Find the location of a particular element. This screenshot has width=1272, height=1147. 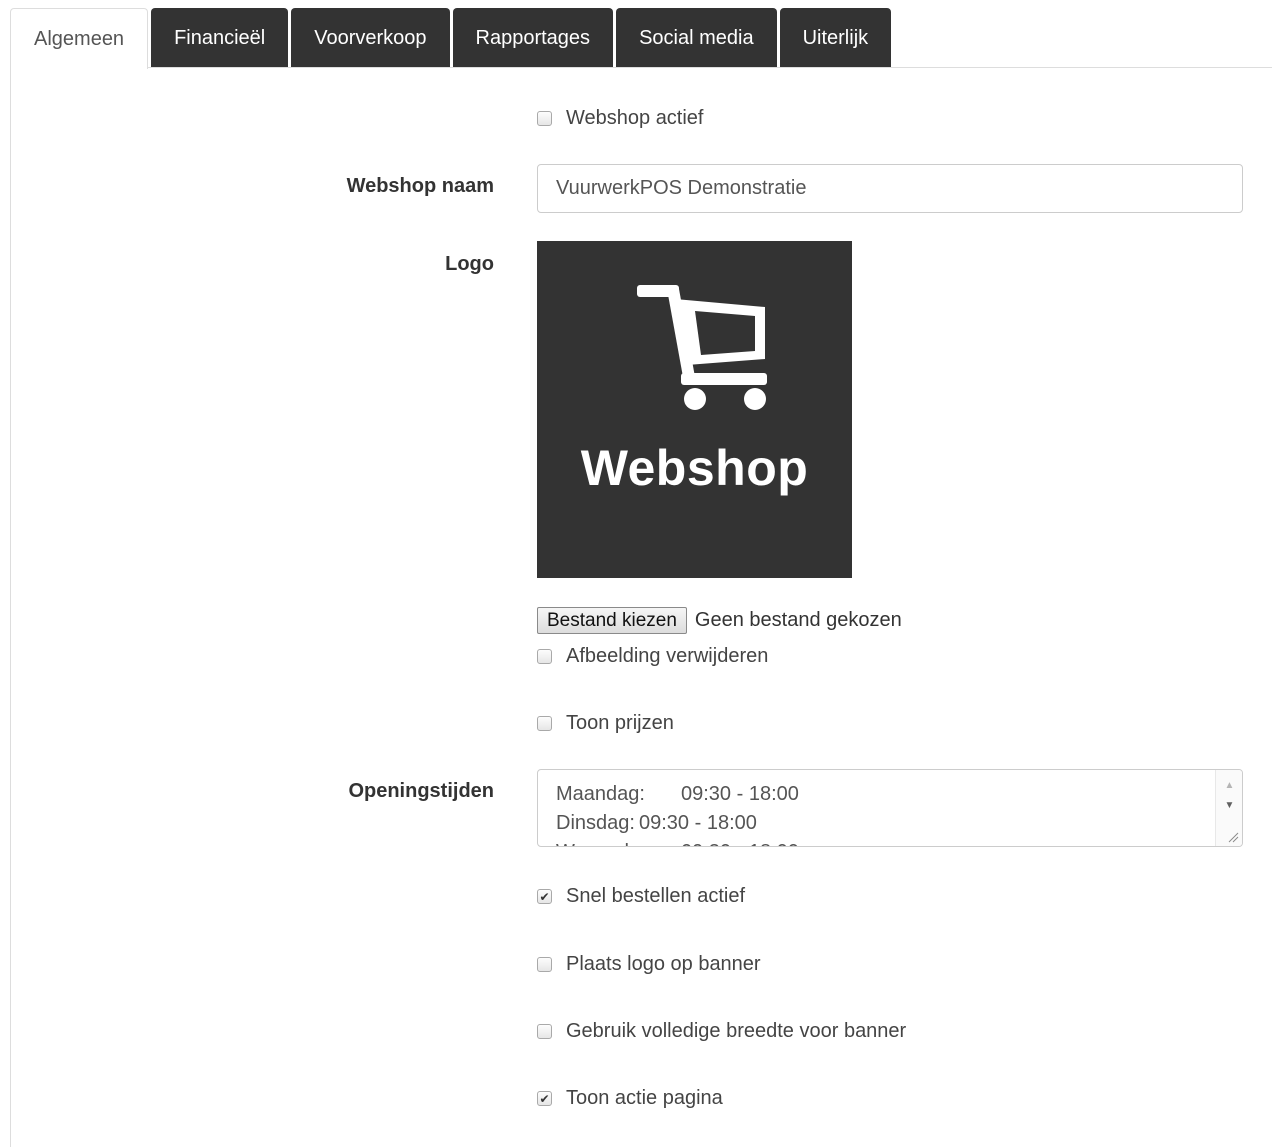

toon-prijzen-label: Toon prijzen is located at coordinates (620, 723).